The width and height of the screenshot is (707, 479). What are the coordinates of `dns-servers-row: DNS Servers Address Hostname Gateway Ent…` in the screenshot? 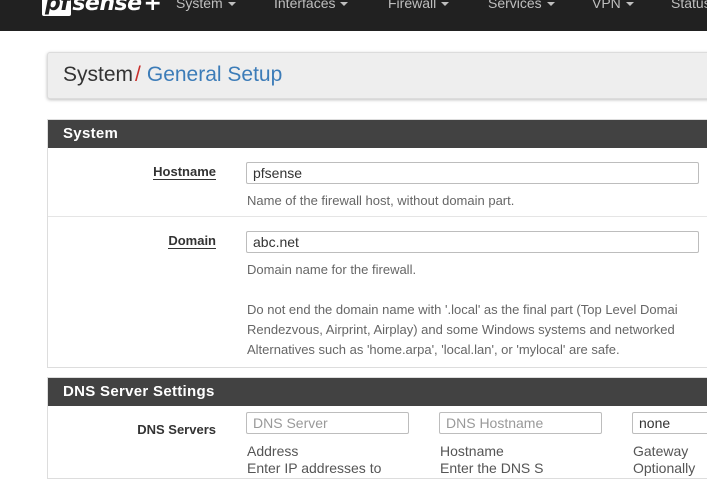 It's located at (377, 442).